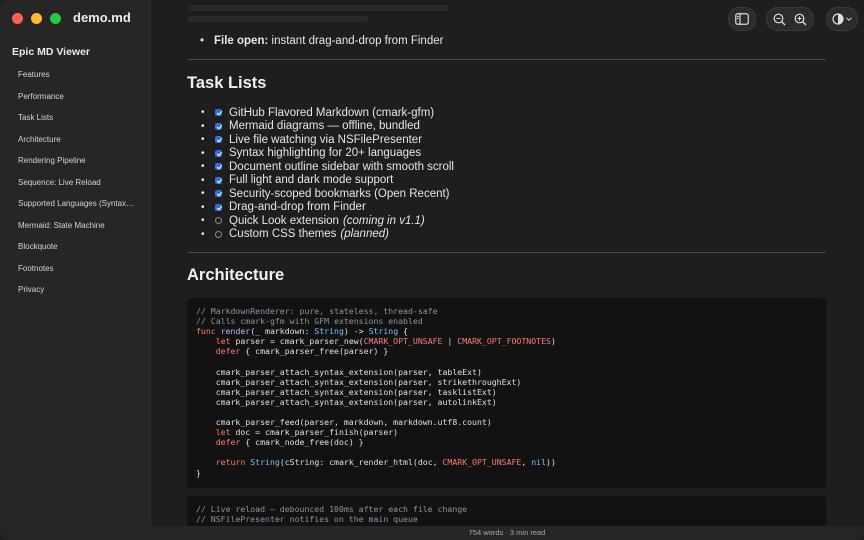 The height and width of the screenshot is (540, 864). What do you see at coordinates (55, 18) in the screenshot?
I see `zoom-button` at bounding box center [55, 18].